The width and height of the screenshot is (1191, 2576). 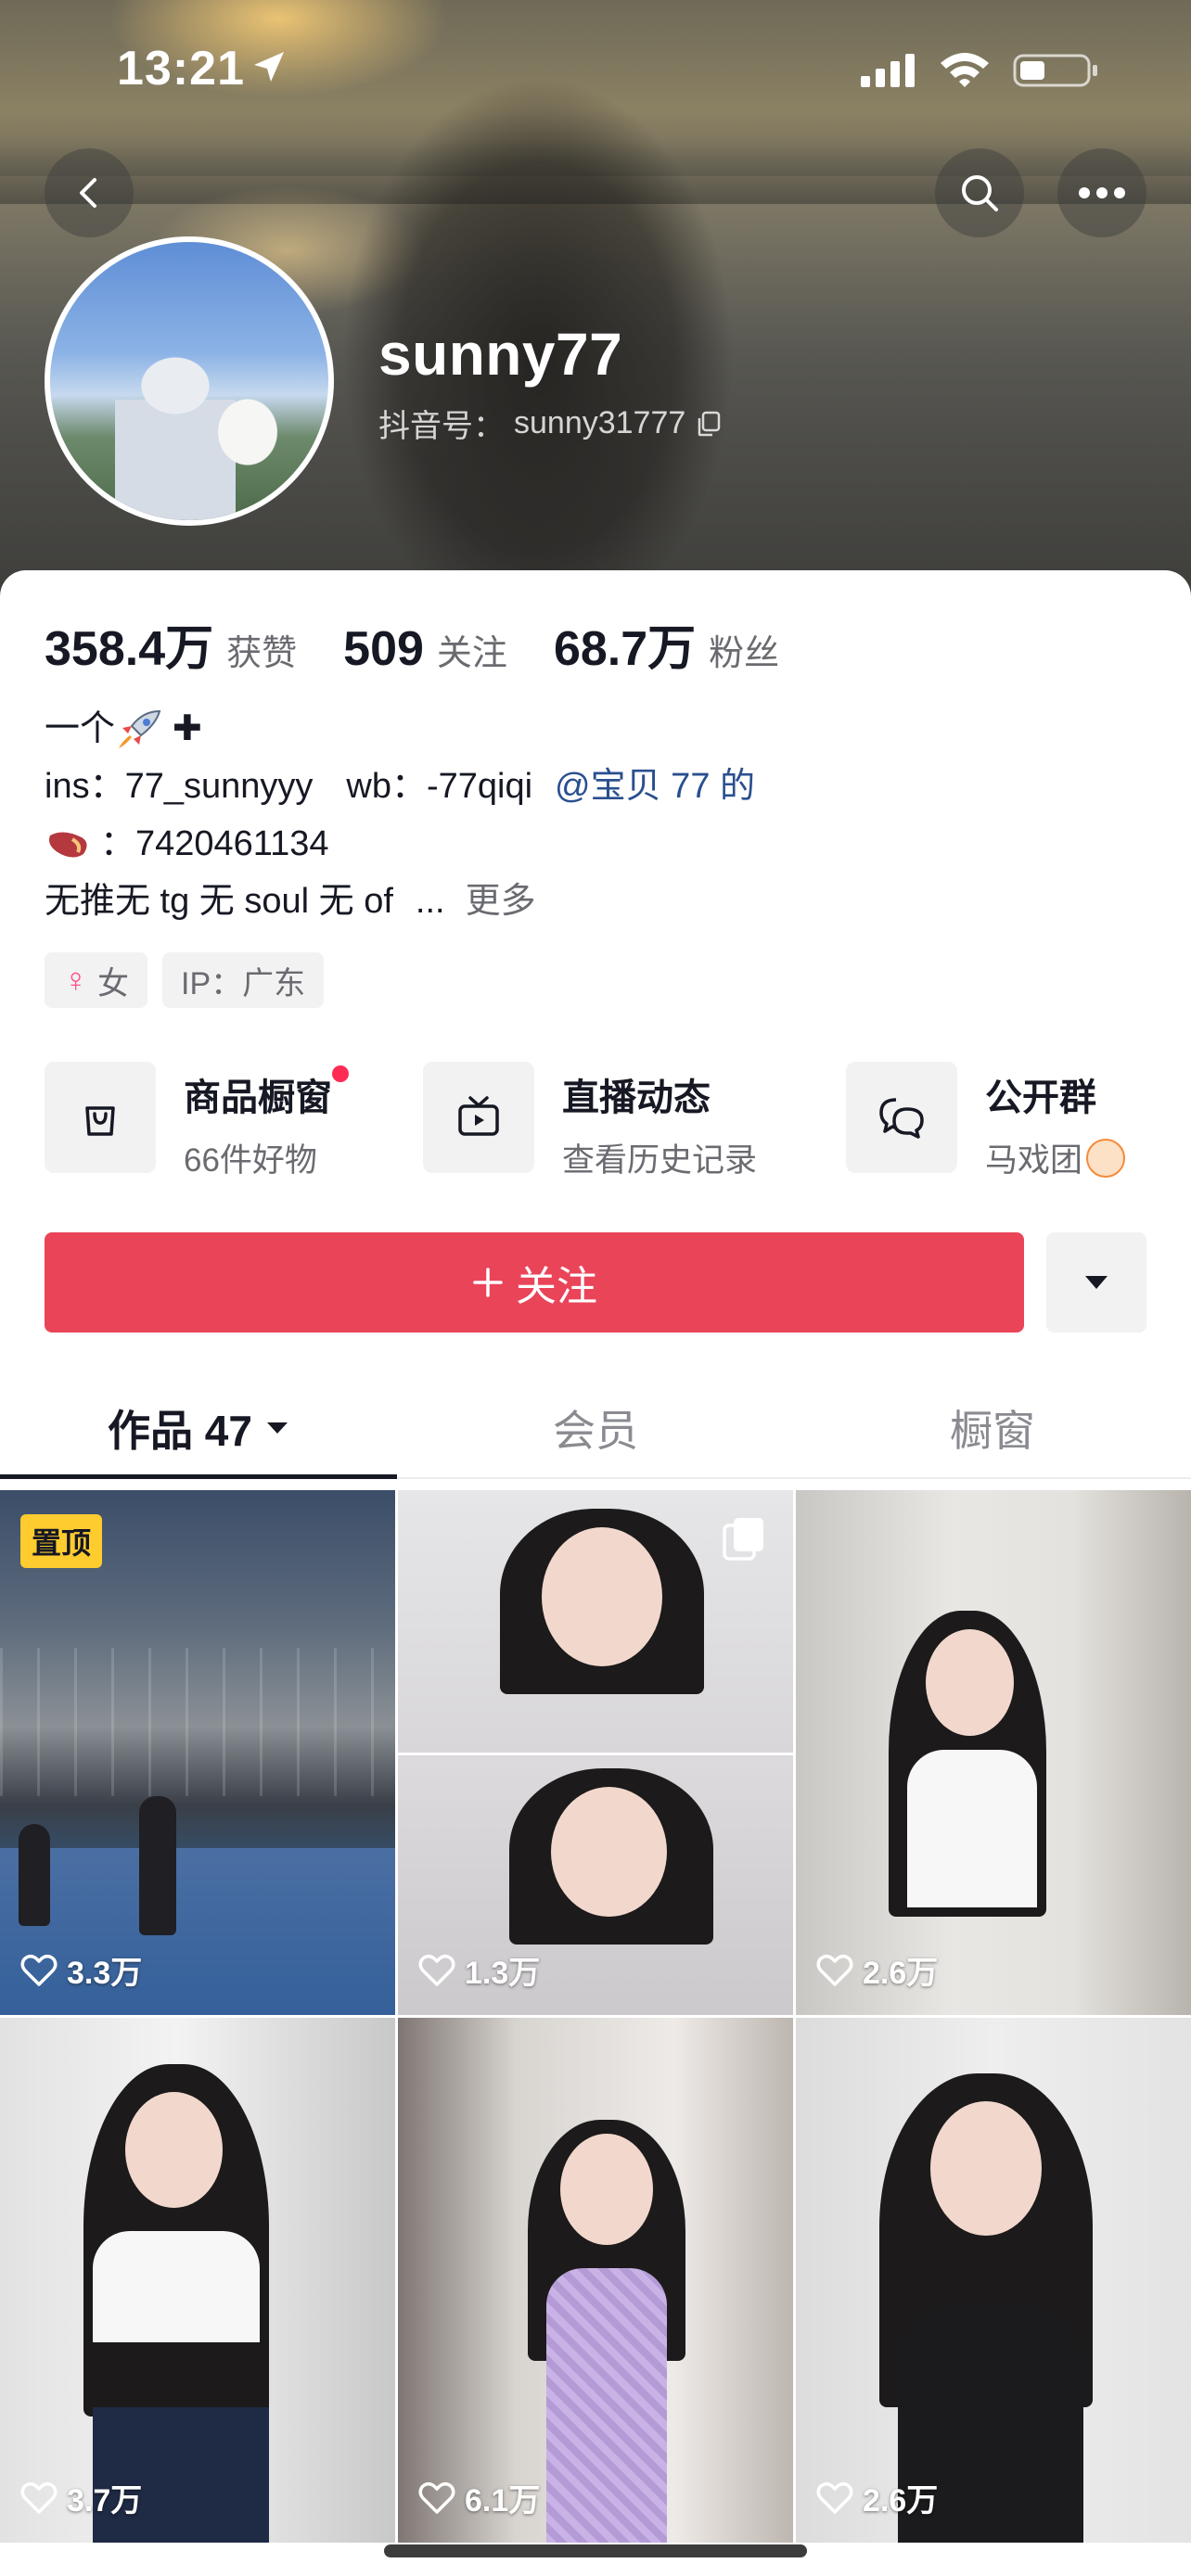 What do you see at coordinates (595, 2551) in the screenshot?
I see `home-indicator` at bounding box center [595, 2551].